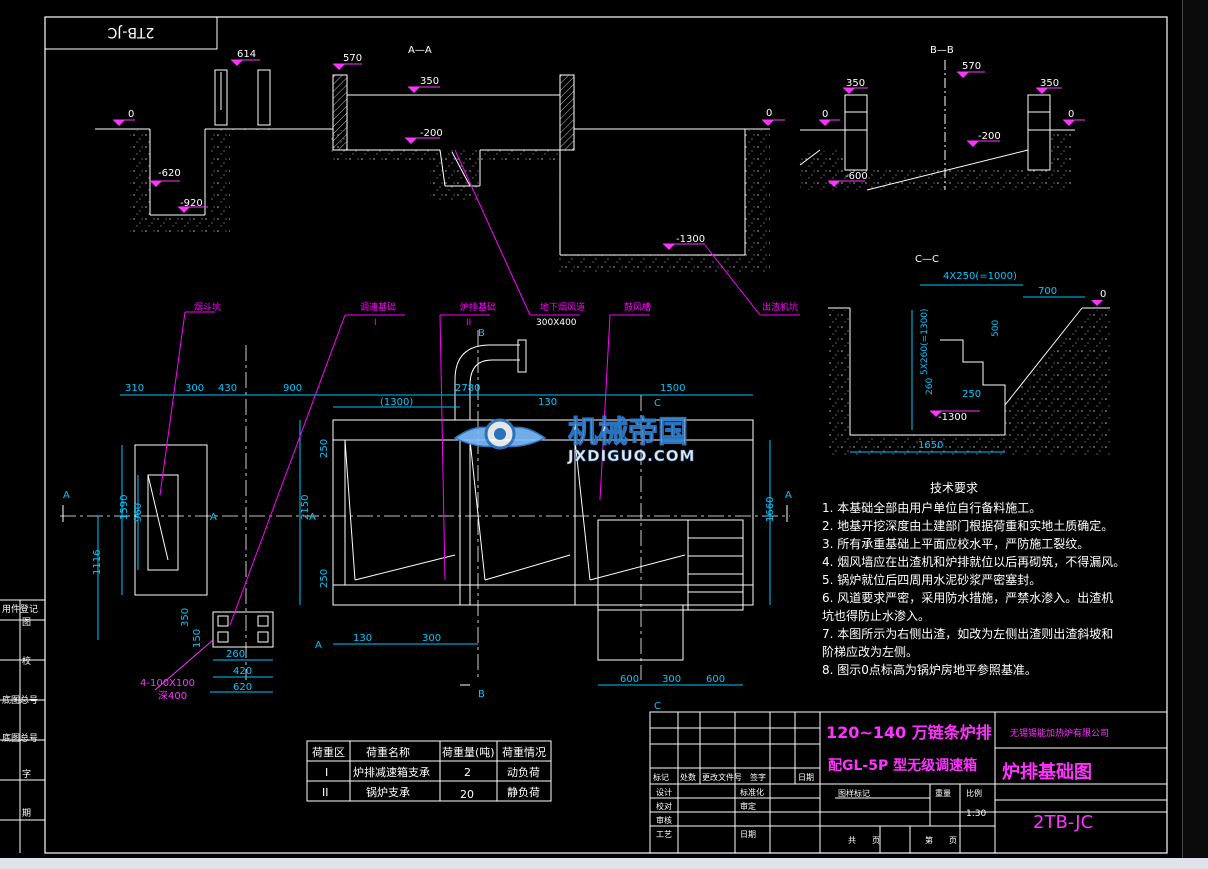 Image resolution: width=1208 pixels, height=869 pixels. Describe the element at coordinates (1063, 822) in the screenshot. I see `drawing-code: 2TB-JC` at that location.